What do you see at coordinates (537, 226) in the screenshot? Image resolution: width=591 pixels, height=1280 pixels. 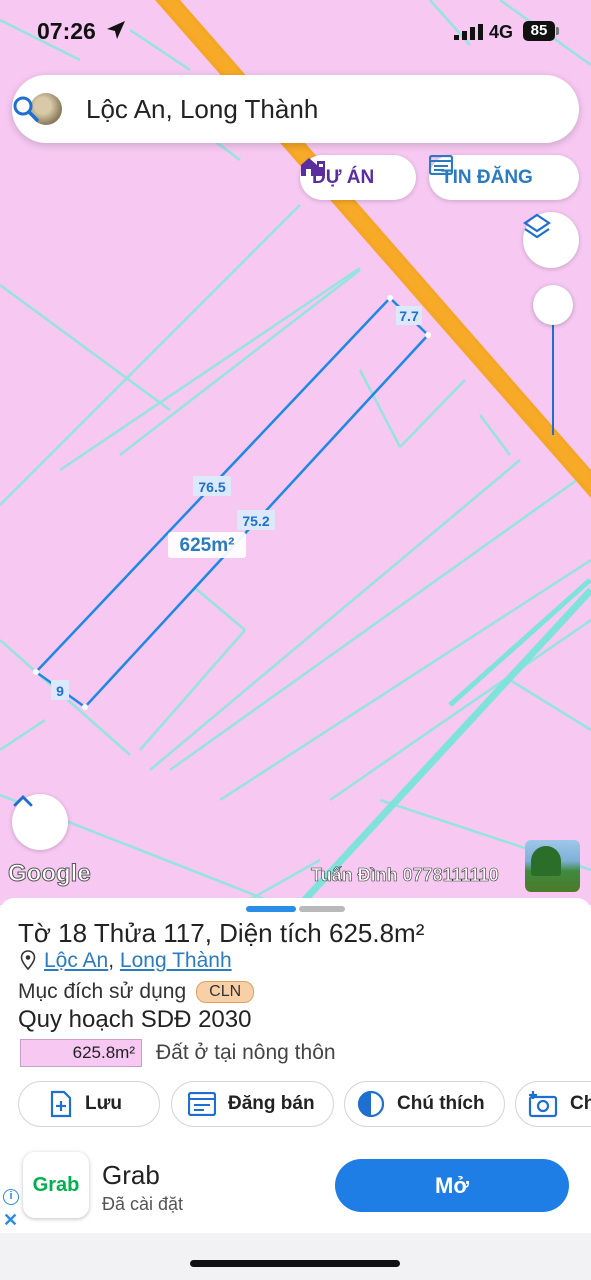 I see `layers-icon` at bounding box center [537, 226].